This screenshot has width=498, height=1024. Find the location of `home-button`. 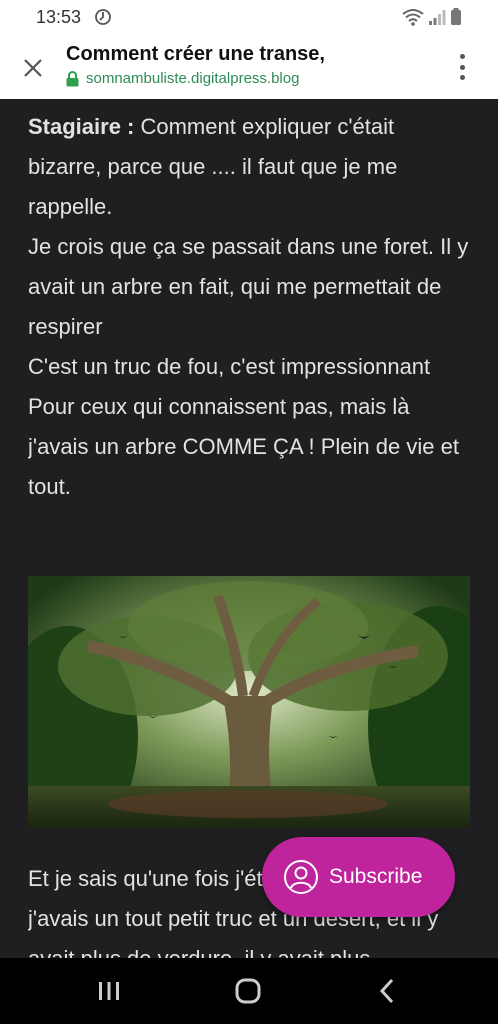

home-button is located at coordinates (248, 991).